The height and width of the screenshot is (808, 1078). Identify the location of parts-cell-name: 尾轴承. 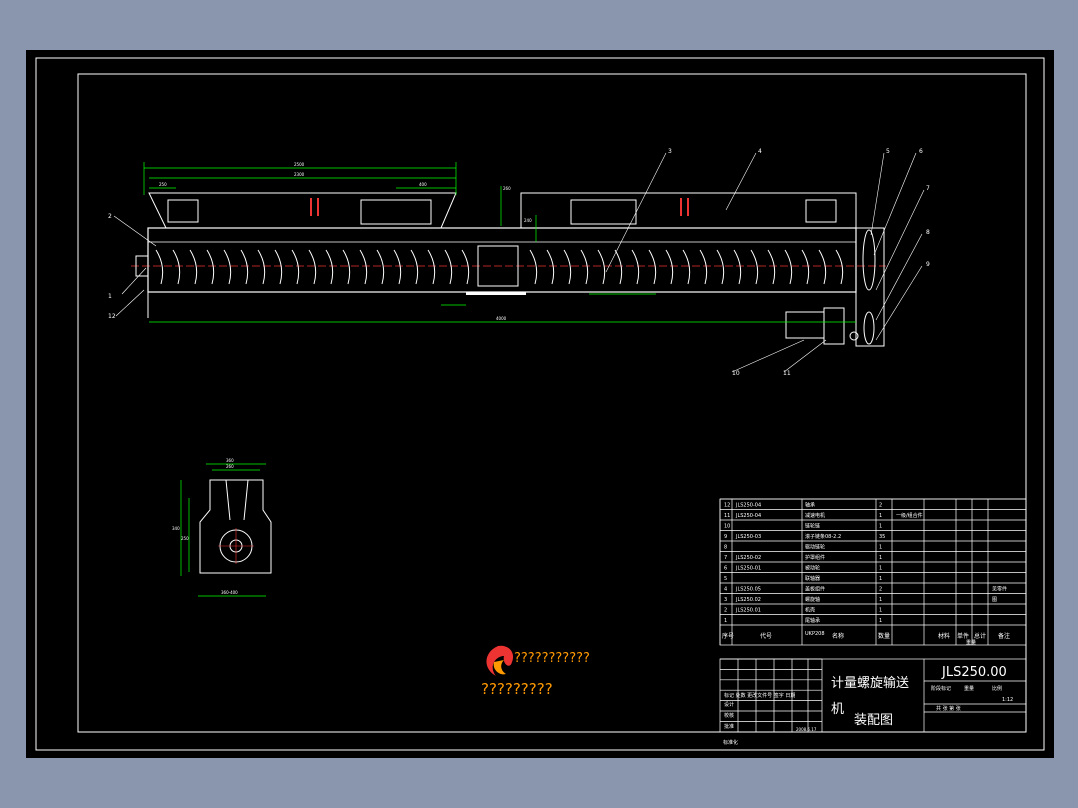
(812, 620).